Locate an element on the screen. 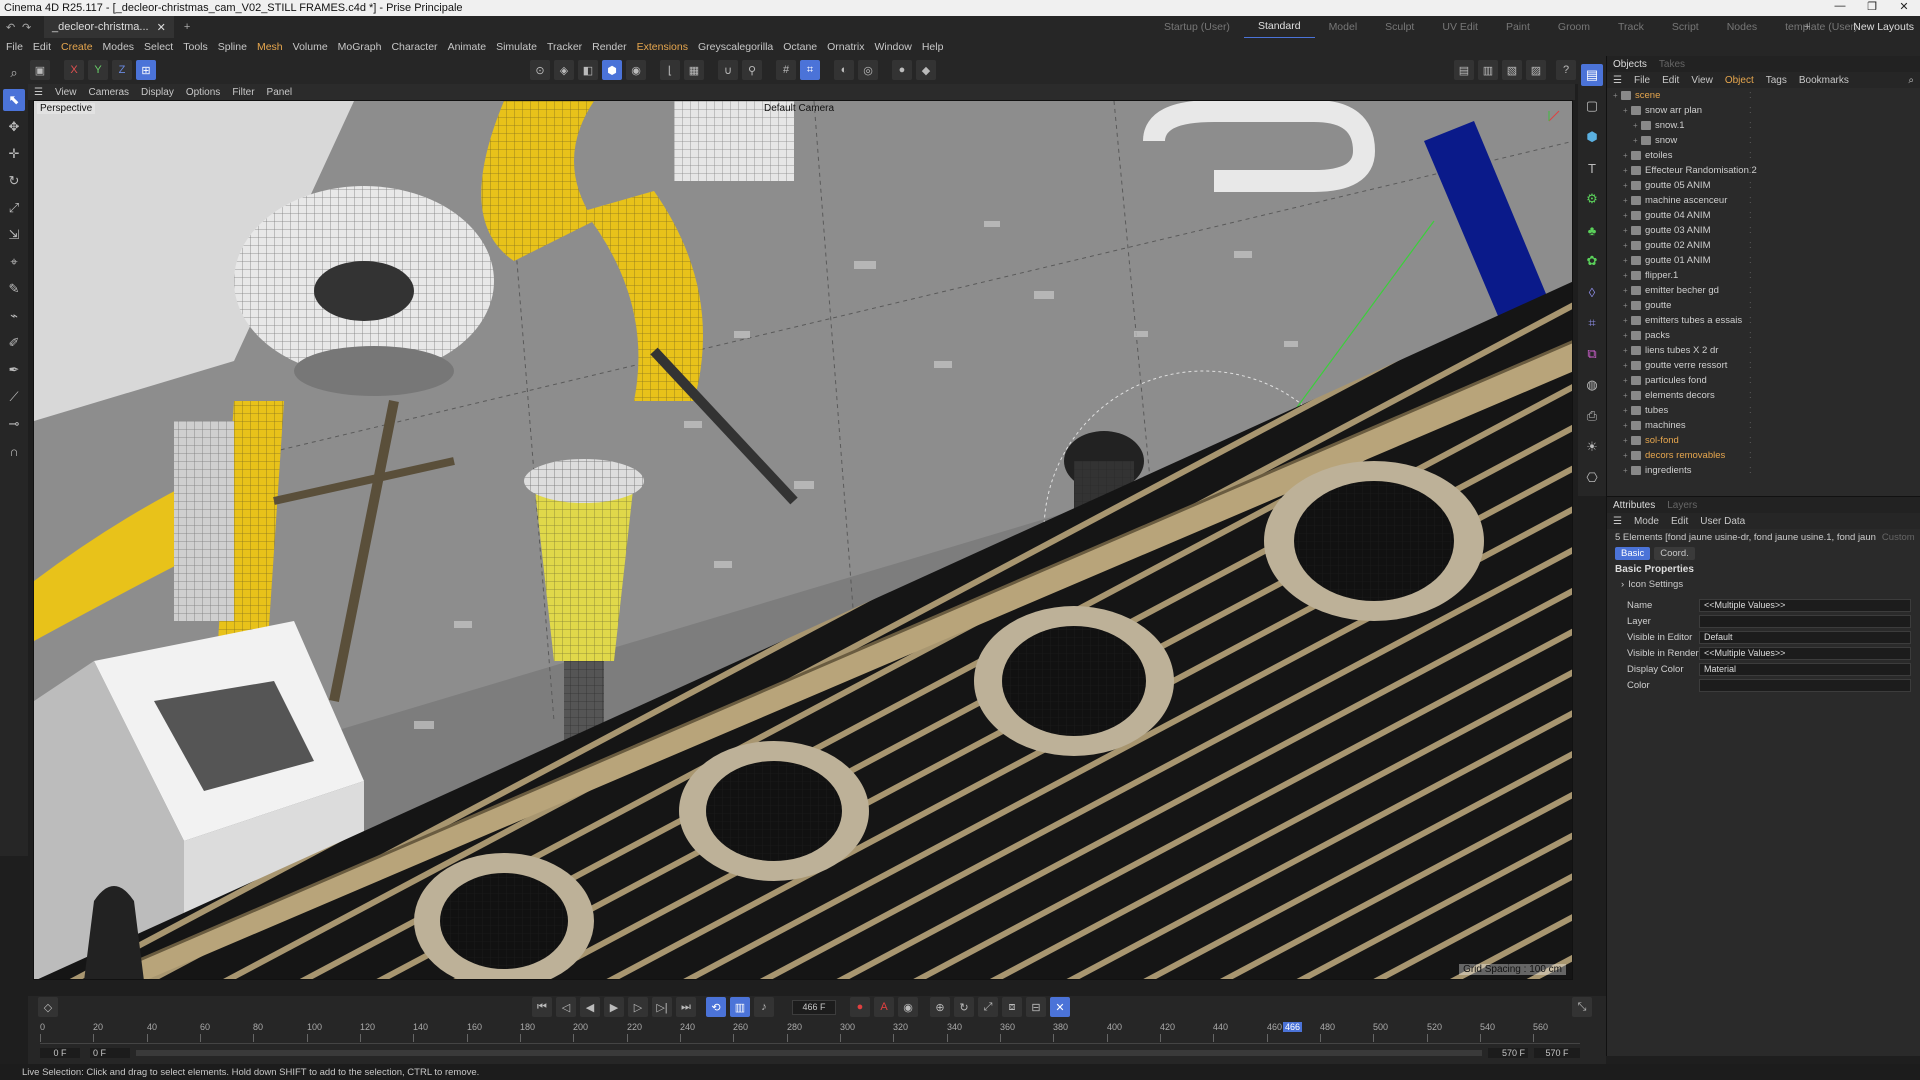 This screenshot has height=1080, width=1920. object-row: + scene ⁚ is located at coordinates (1763, 95).